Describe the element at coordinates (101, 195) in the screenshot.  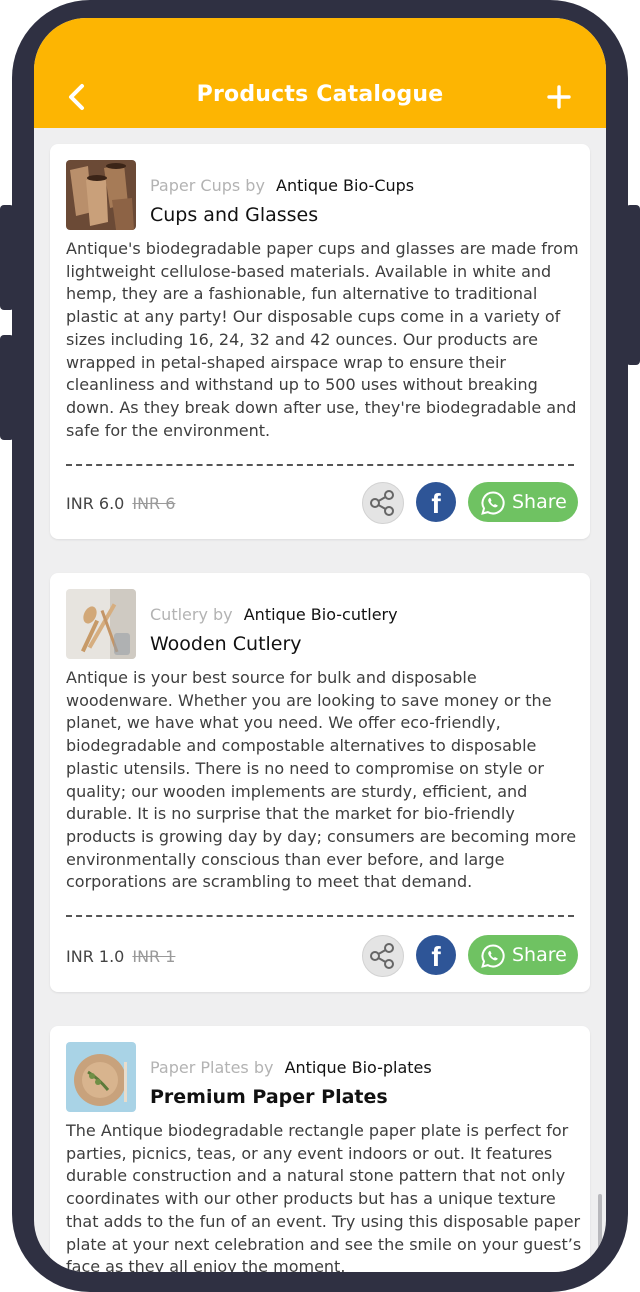
I see `product-thumbnail-paper-cups` at that location.